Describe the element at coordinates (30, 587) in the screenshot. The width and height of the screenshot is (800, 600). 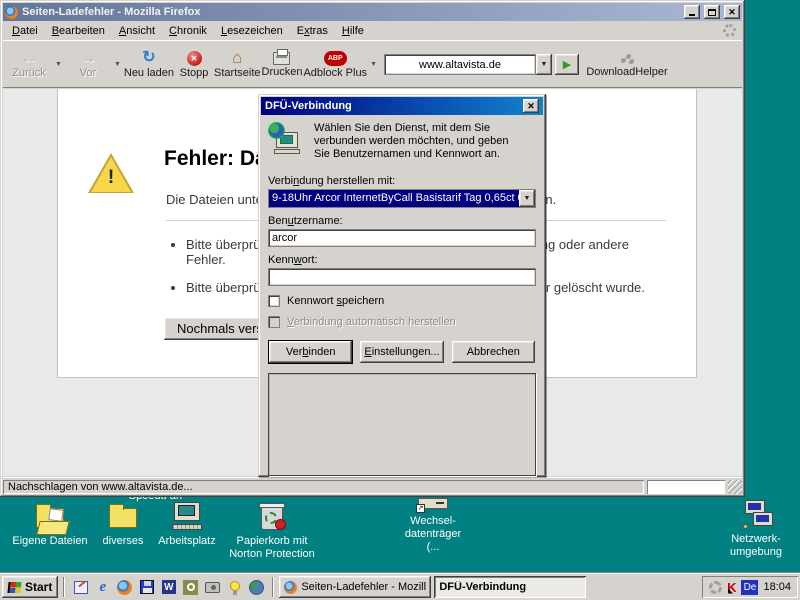
I see `start-button: Start` at that location.